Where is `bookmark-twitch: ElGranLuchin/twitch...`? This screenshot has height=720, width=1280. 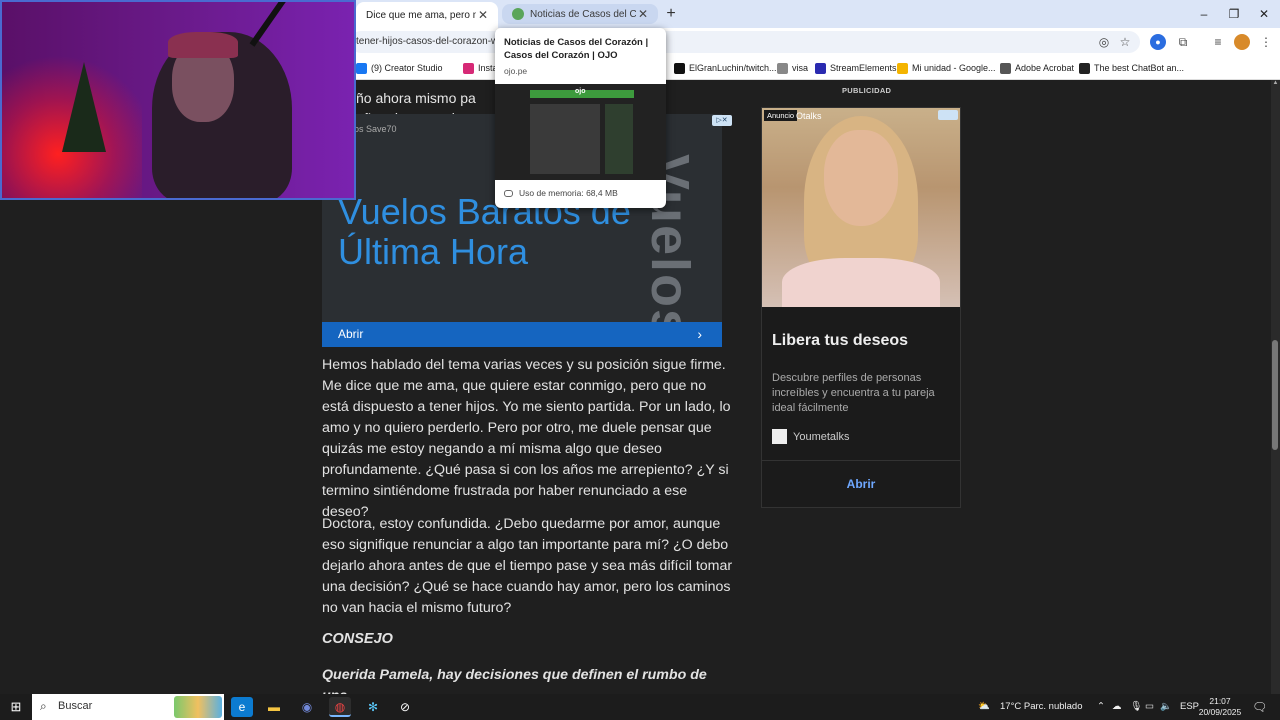 bookmark-twitch: ElGranLuchin/twitch... is located at coordinates (725, 68).